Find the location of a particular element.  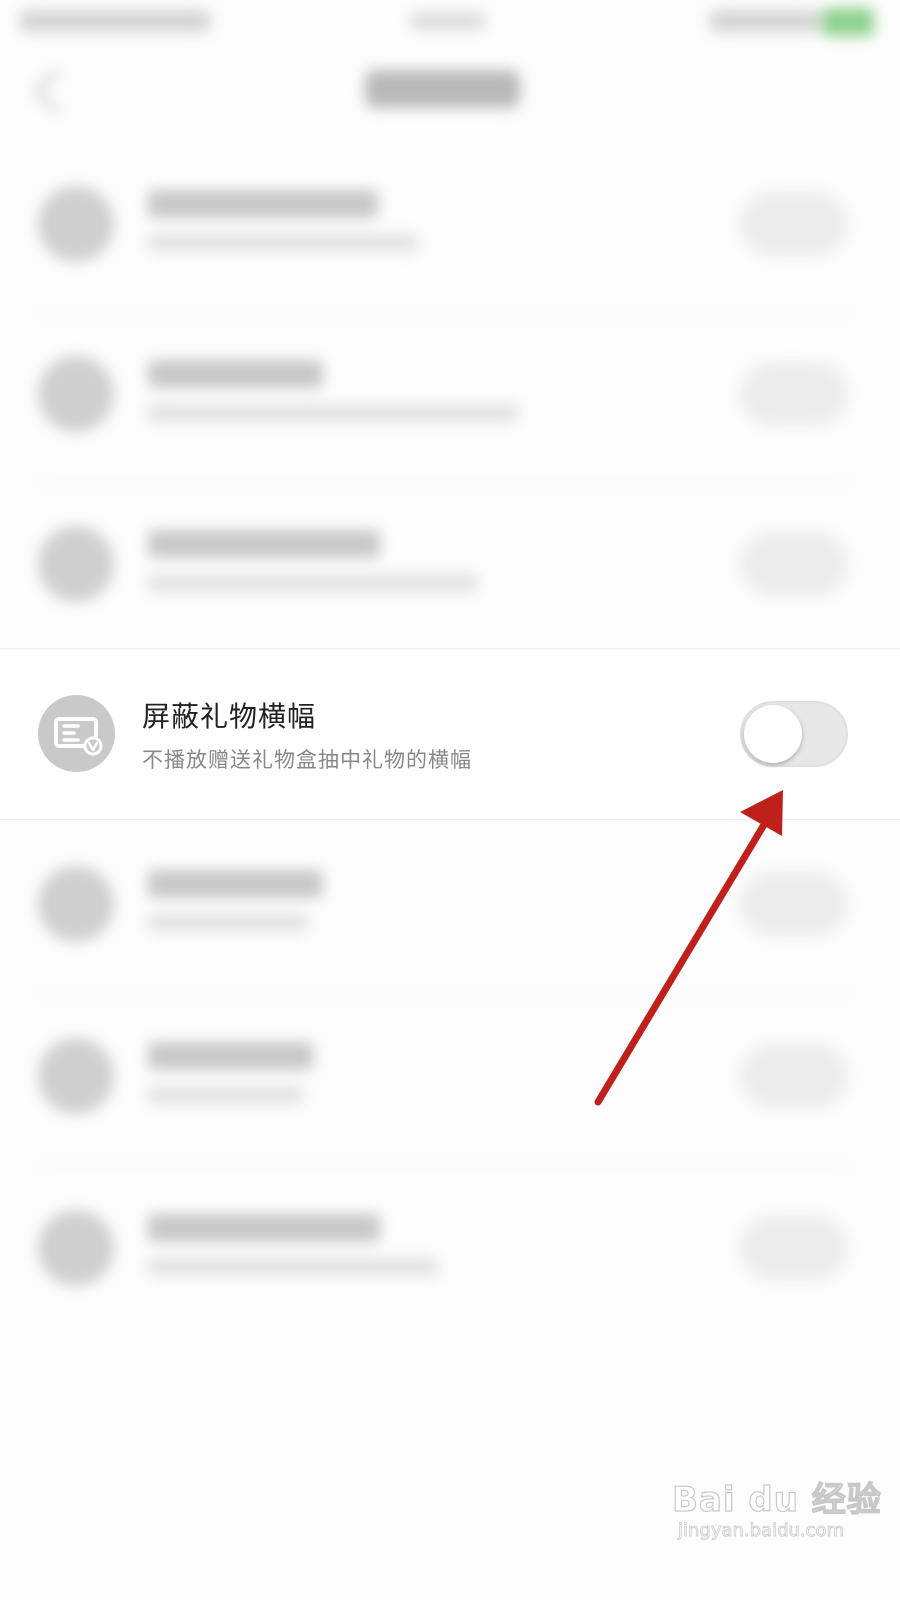

setting-description: 不播放赠送礼物盒抽中礼物的横幅 is located at coordinates (307, 760).